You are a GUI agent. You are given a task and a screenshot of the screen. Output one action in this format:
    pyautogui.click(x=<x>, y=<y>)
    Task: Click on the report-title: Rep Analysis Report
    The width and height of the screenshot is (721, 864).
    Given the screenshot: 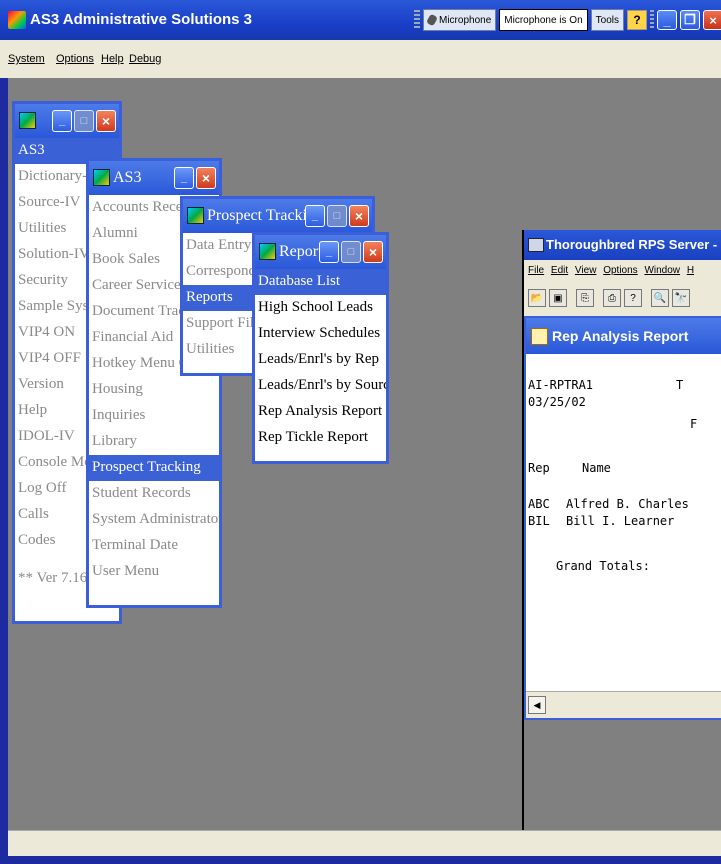 What is the action you would take?
    pyautogui.click(x=620, y=336)
    